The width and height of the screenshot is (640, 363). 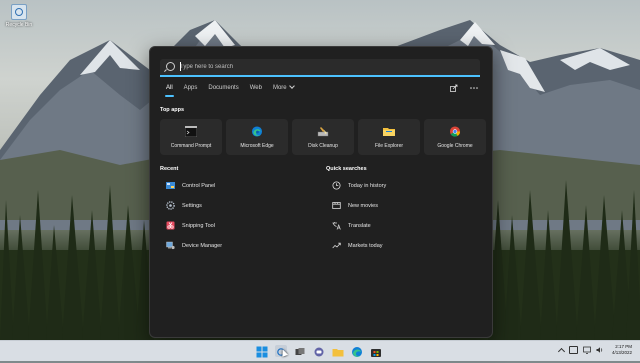 I want to click on app-tile-google-chrome: Google Chrome, so click(x=455, y=137).